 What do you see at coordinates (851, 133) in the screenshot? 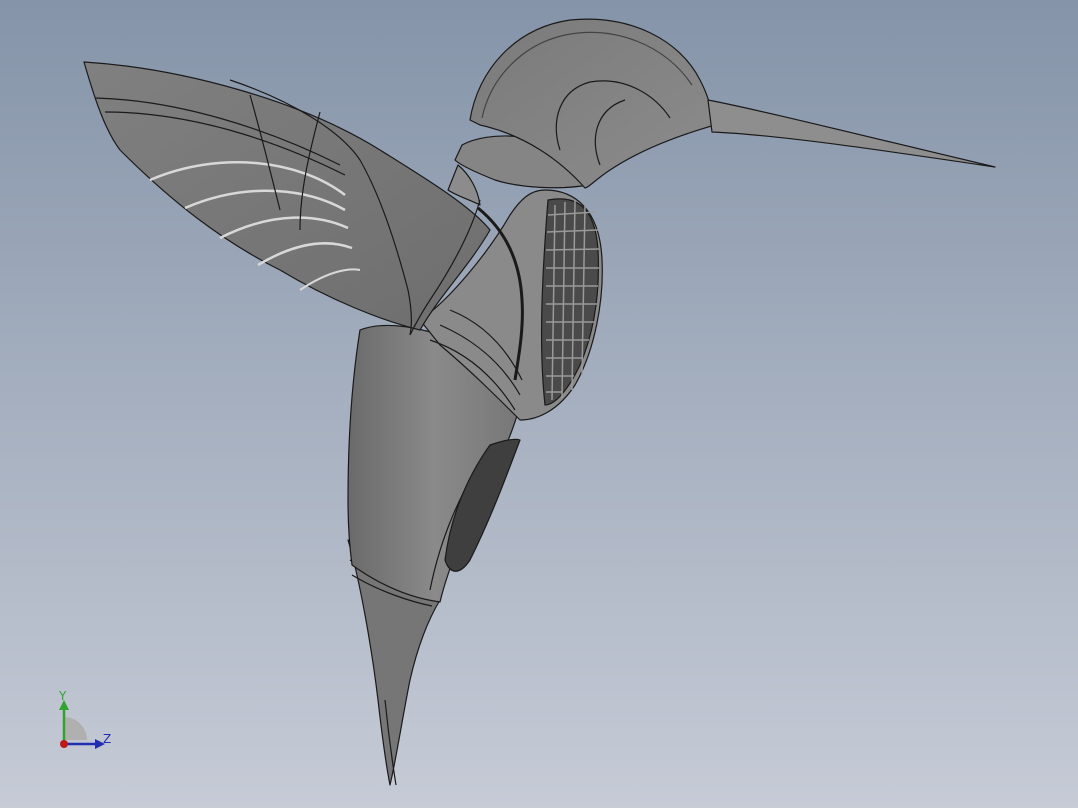
I see `beak` at bounding box center [851, 133].